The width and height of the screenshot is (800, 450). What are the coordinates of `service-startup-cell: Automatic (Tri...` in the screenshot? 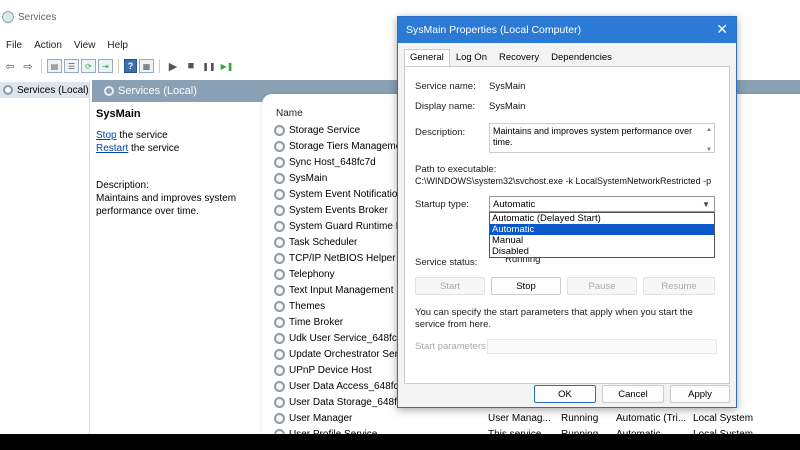 It's located at (651, 418).